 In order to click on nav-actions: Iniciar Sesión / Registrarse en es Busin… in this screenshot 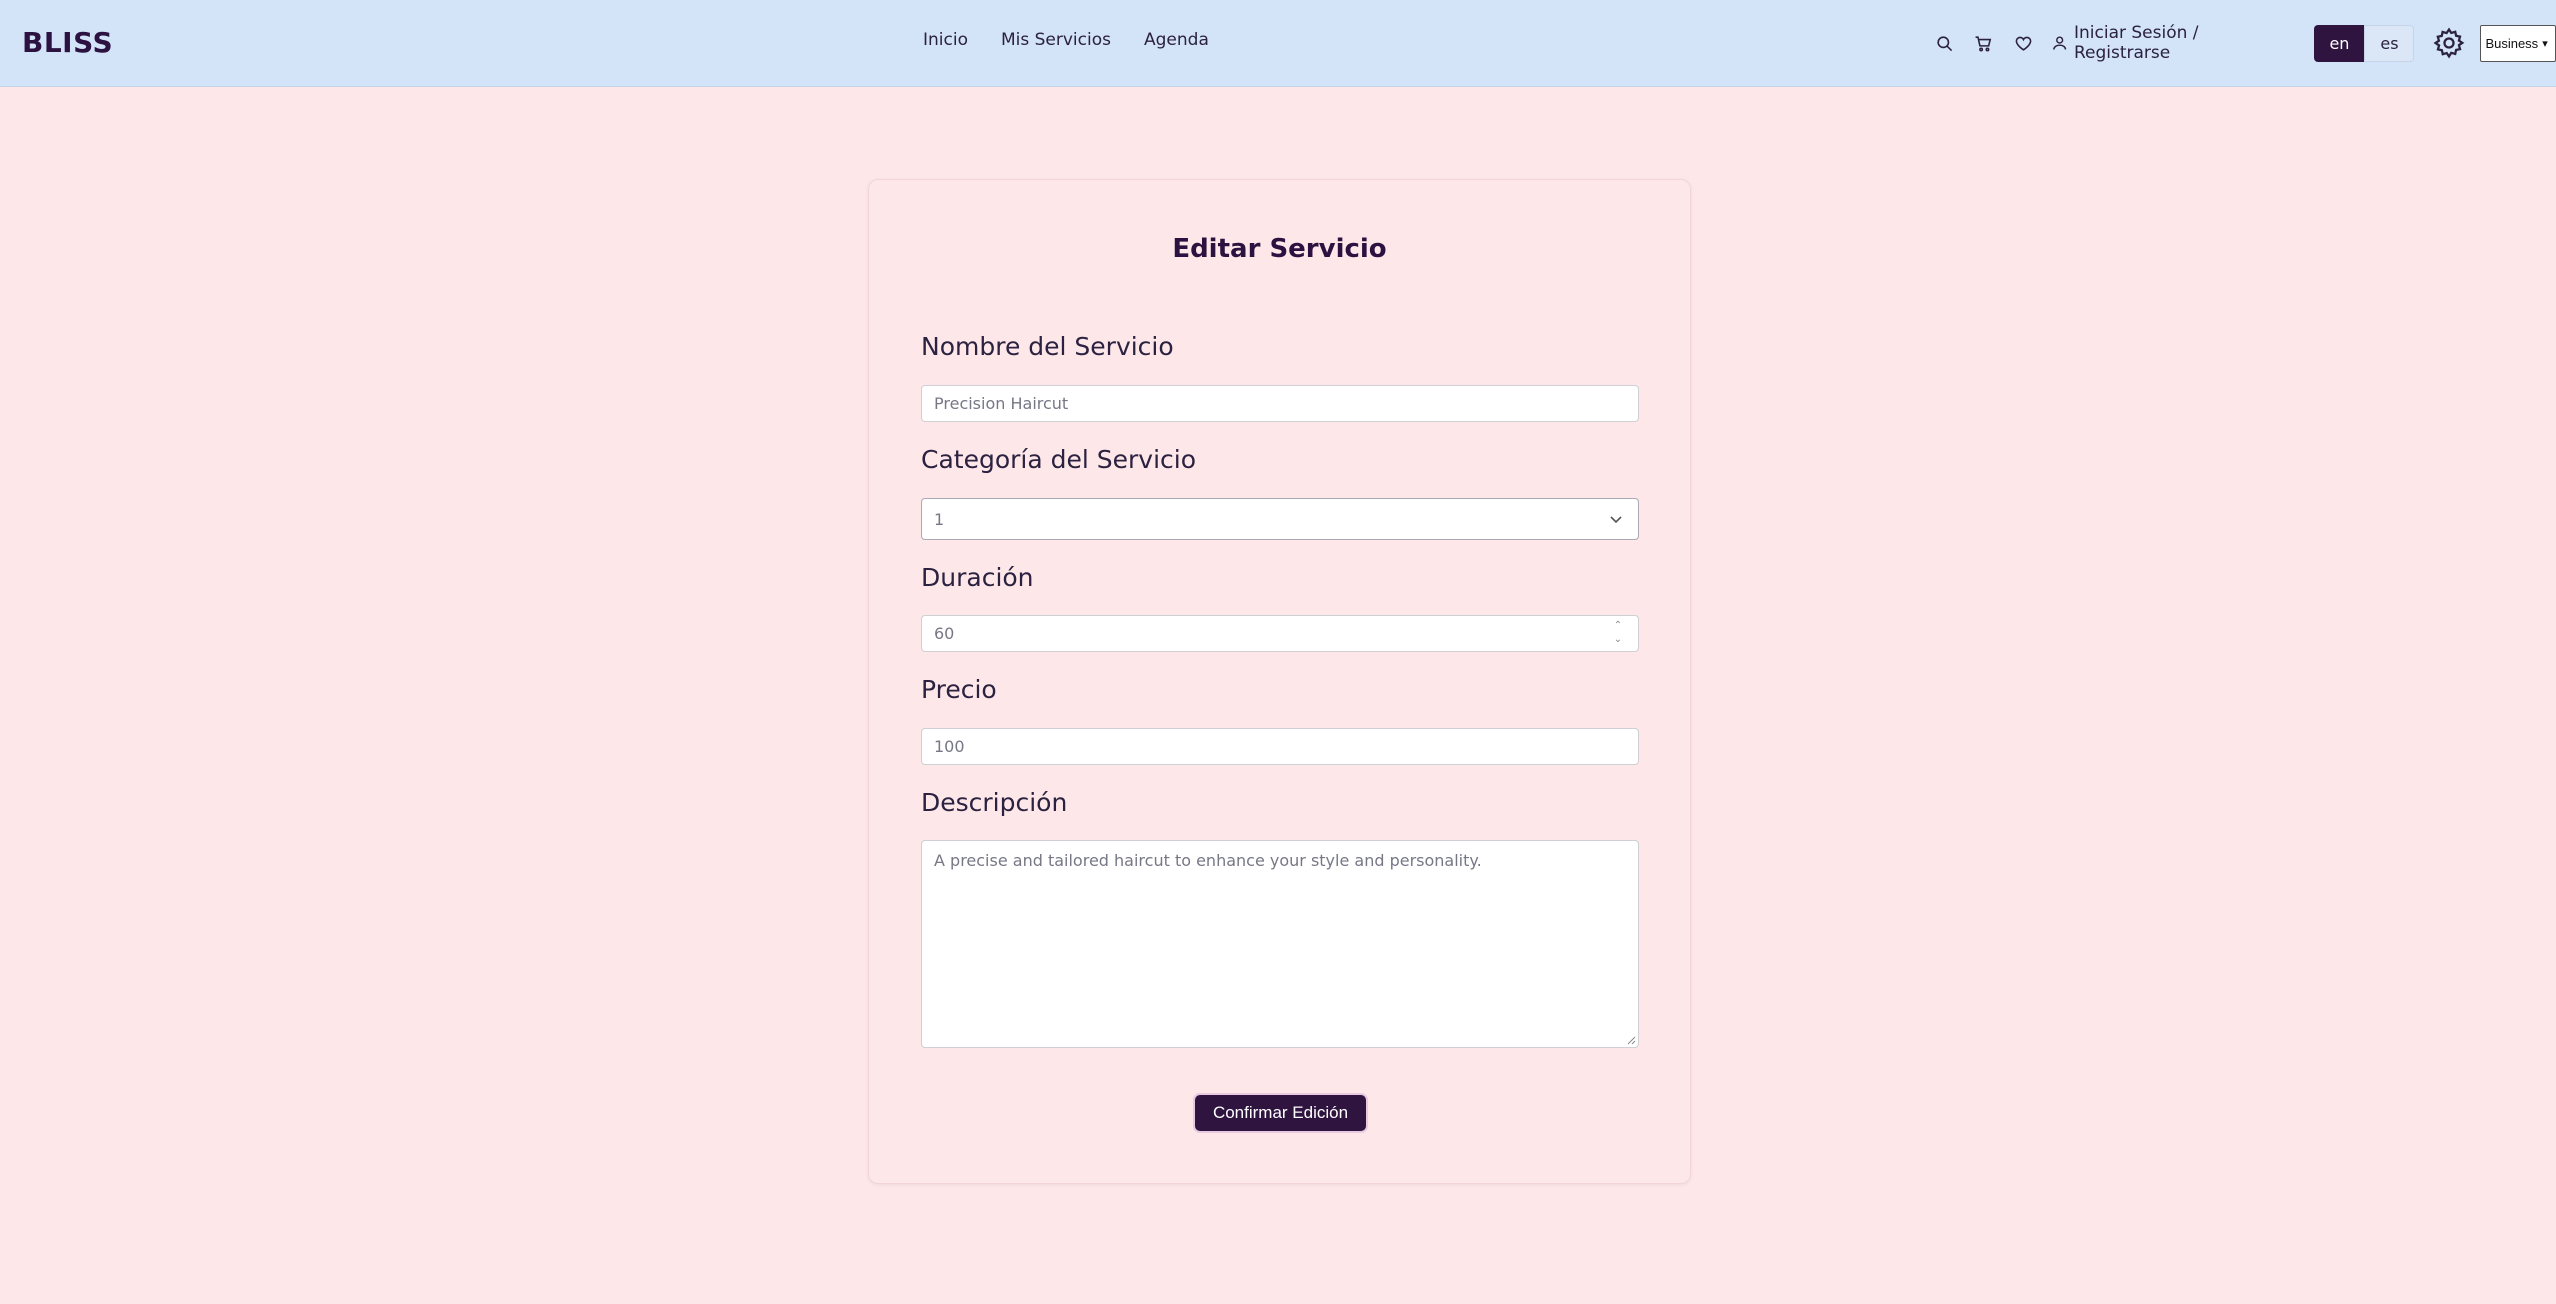, I will do `click(2244, 43)`.